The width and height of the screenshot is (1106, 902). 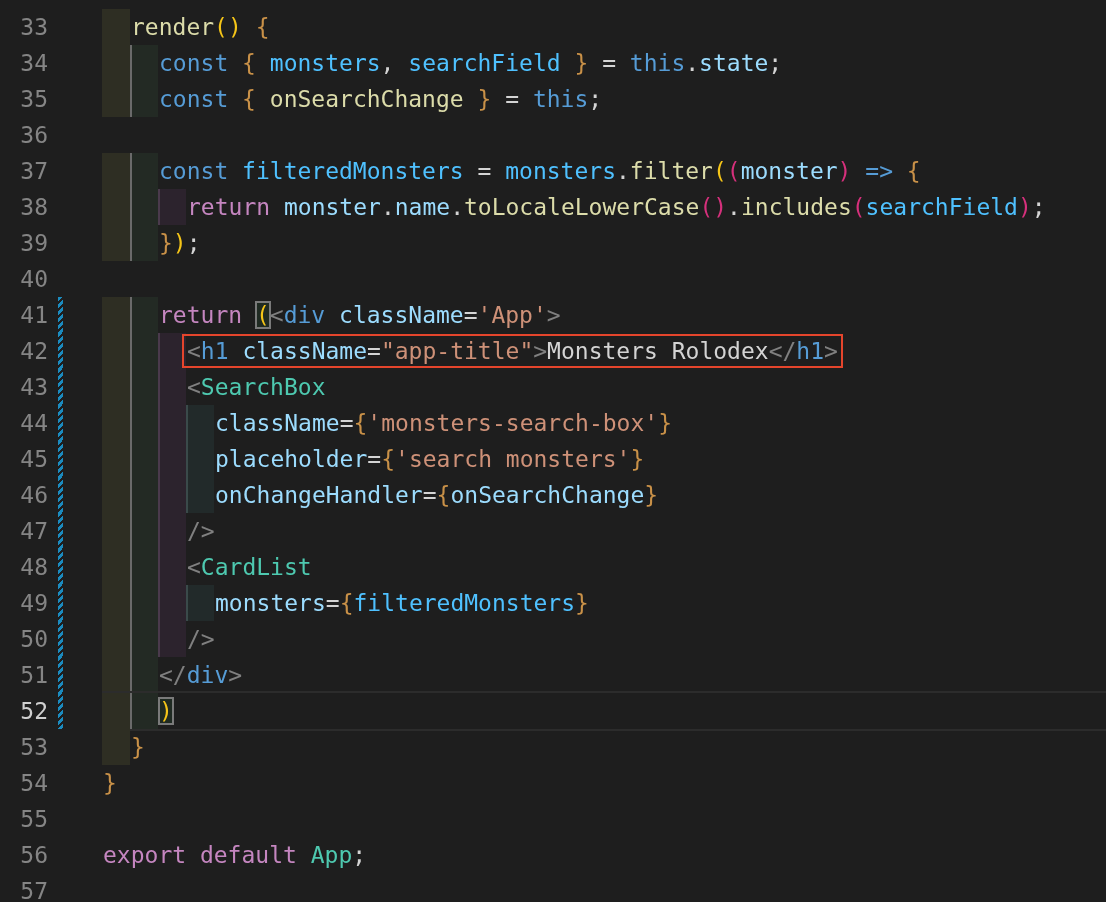 What do you see at coordinates (33, 855) in the screenshot?
I see `line-number: 56` at bounding box center [33, 855].